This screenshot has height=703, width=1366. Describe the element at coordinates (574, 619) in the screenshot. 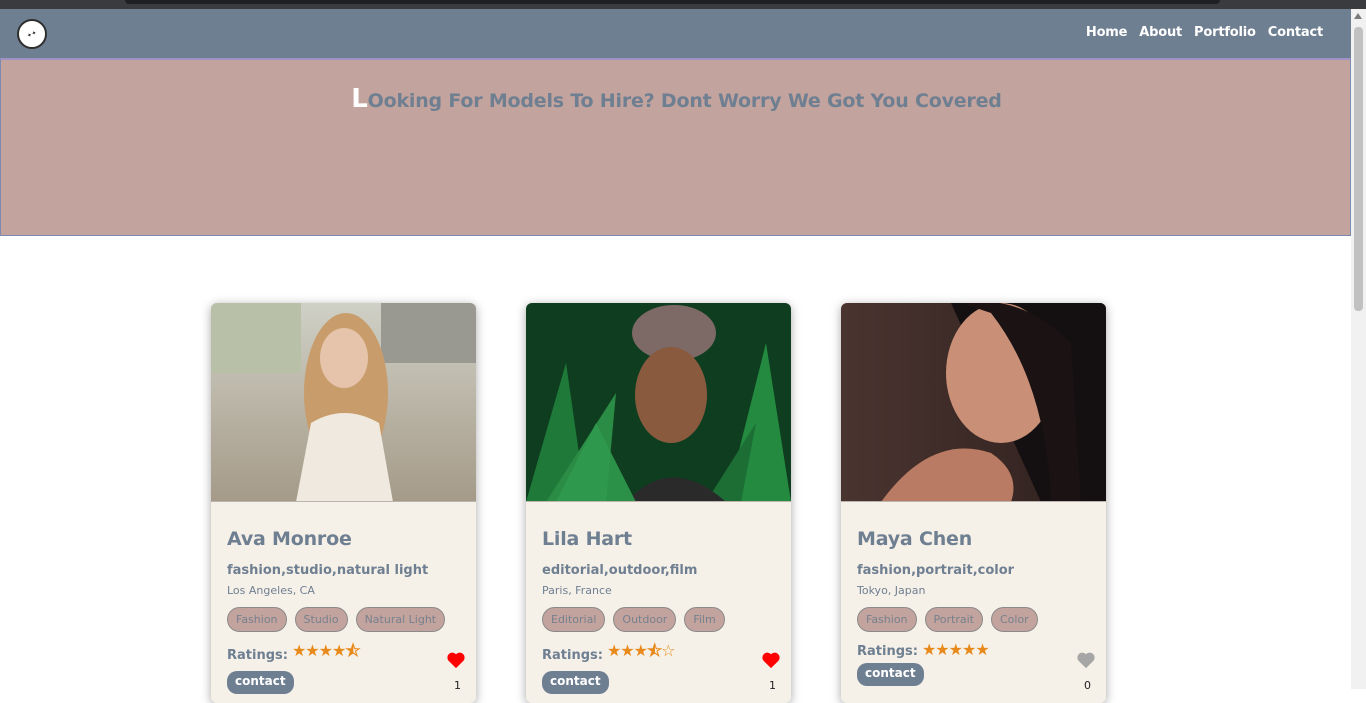

I see `tag-chip: Editorial` at that location.